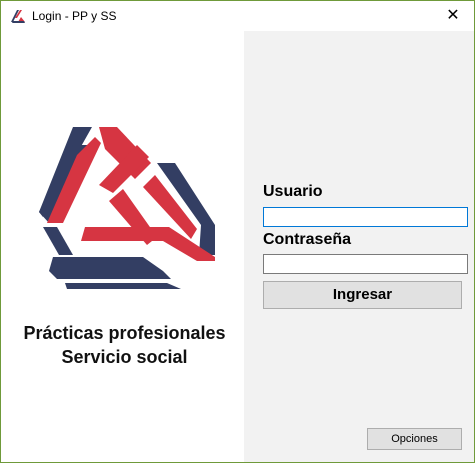 This screenshot has width=475, height=463. Describe the element at coordinates (124, 357) in the screenshot. I see `program-title-line2: Servicio social` at that location.